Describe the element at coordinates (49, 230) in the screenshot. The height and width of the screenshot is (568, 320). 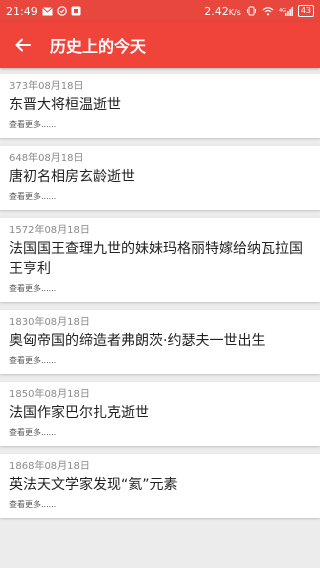
I see `event-date: 1572年08月18日` at that location.